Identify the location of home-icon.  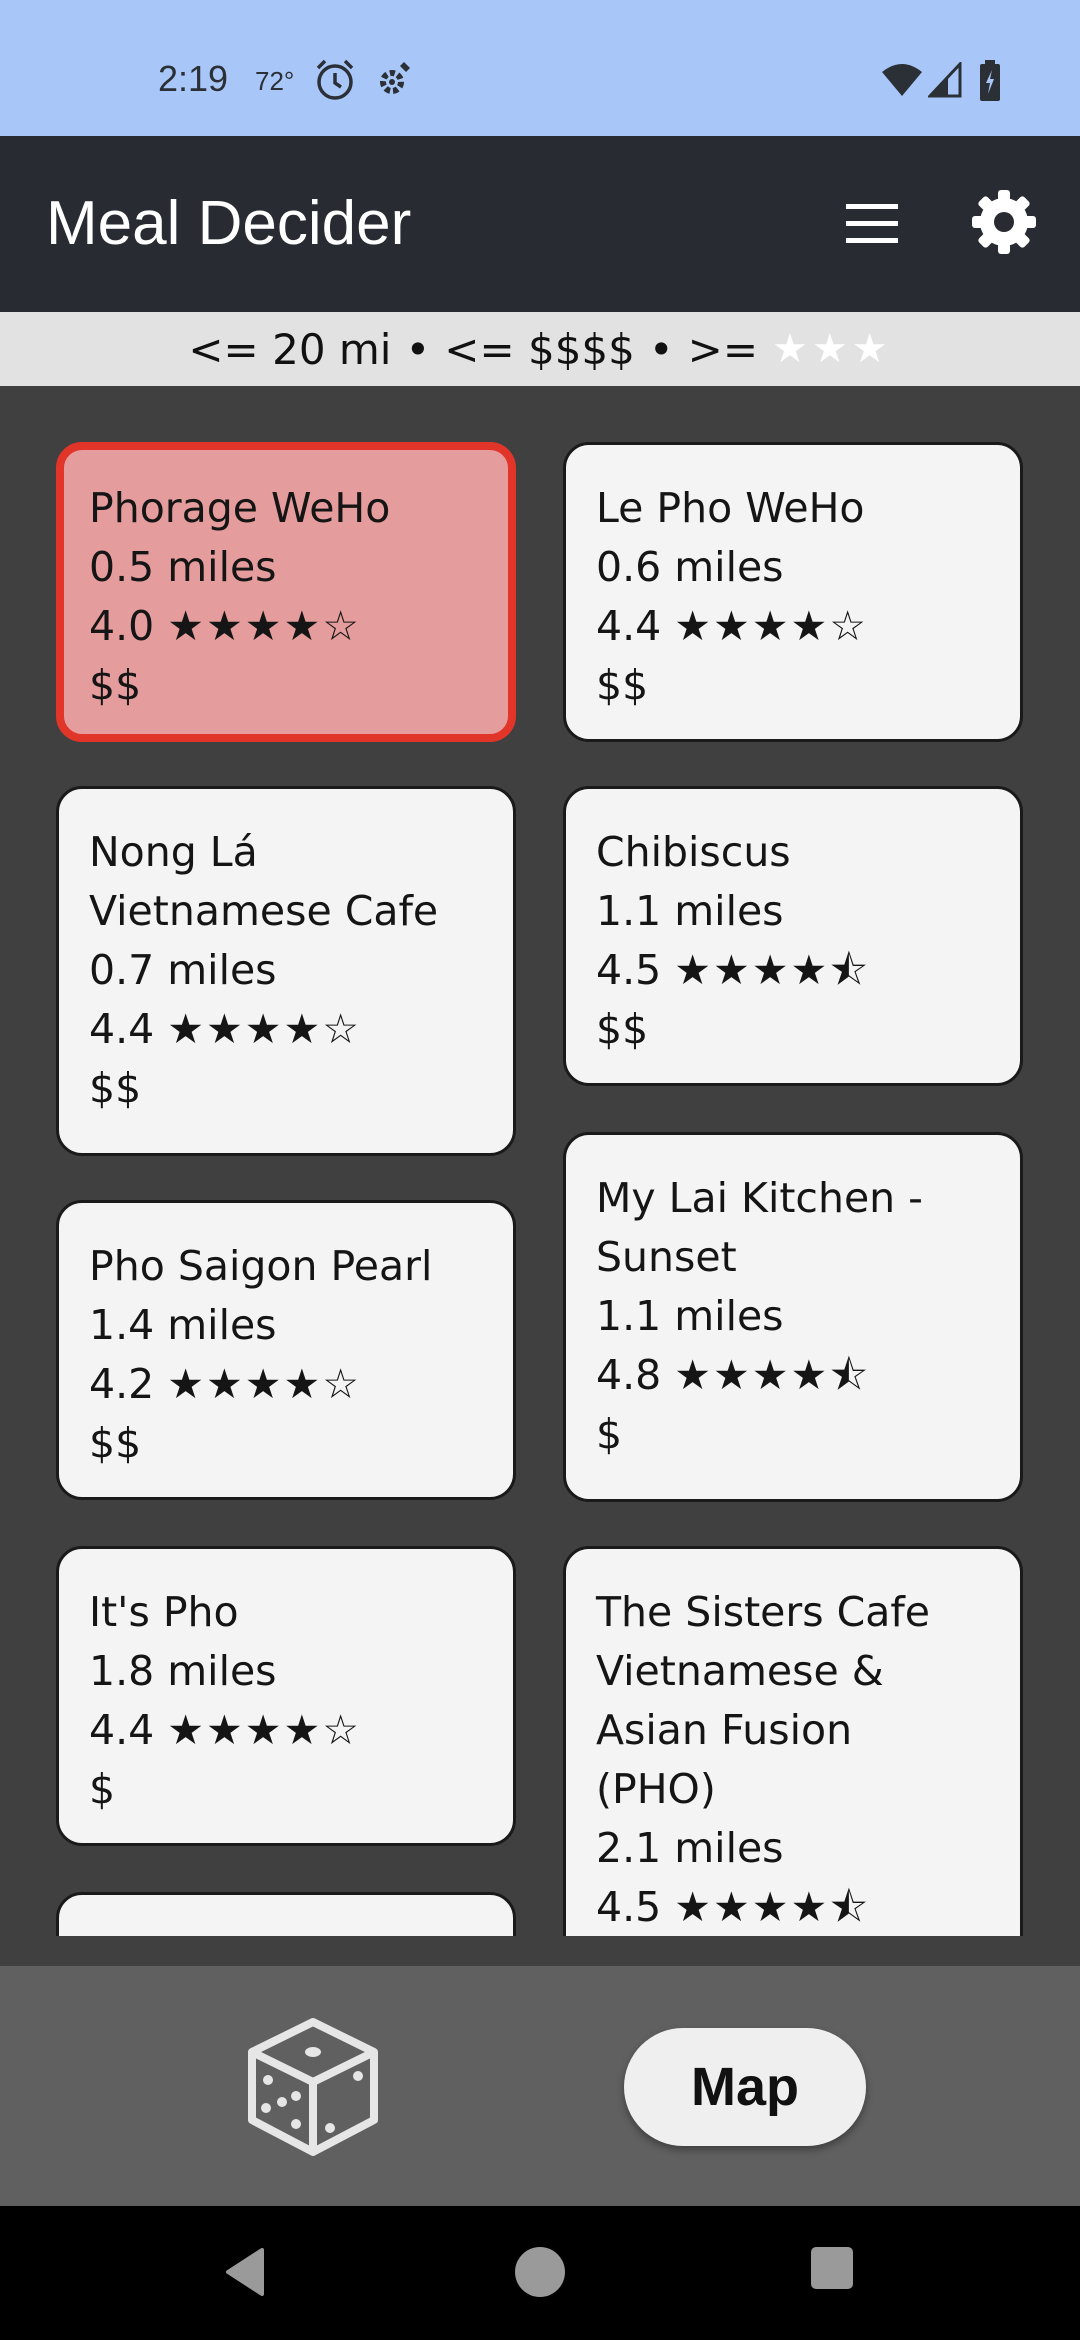
(540, 2272).